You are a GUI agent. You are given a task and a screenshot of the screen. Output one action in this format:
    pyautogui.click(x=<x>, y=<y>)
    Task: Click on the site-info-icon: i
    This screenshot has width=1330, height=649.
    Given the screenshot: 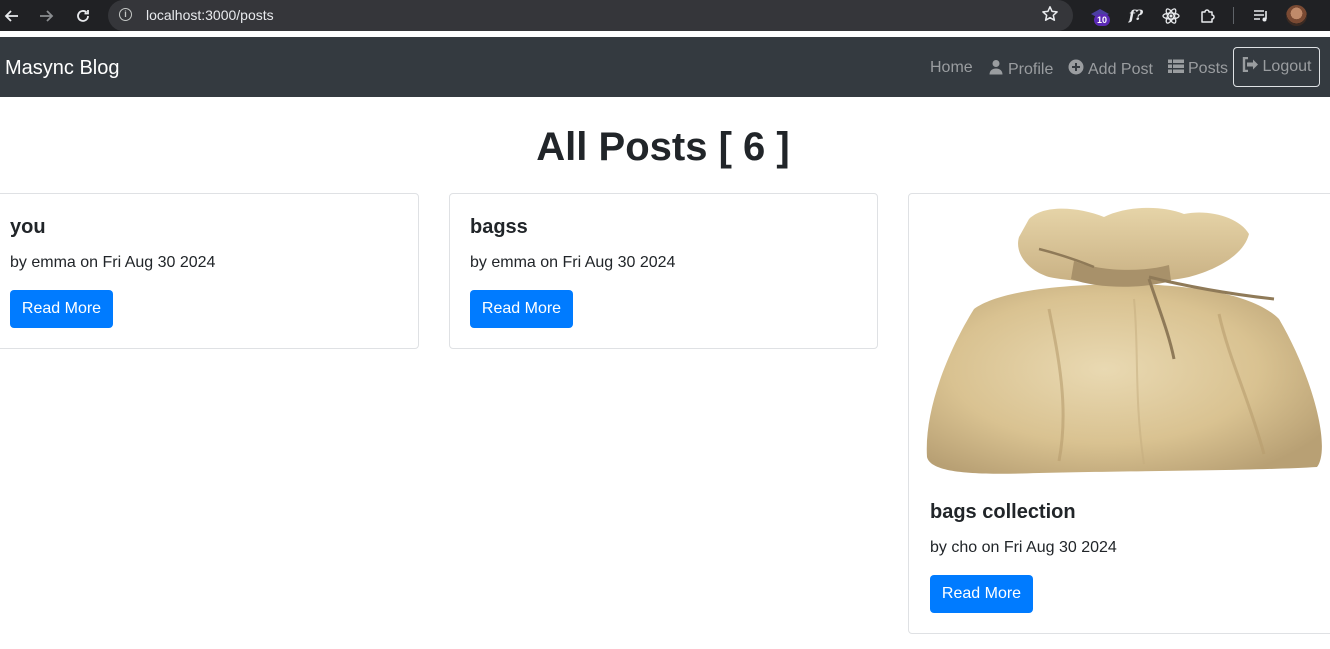 What is the action you would take?
    pyautogui.click(x=125, y=14)
    